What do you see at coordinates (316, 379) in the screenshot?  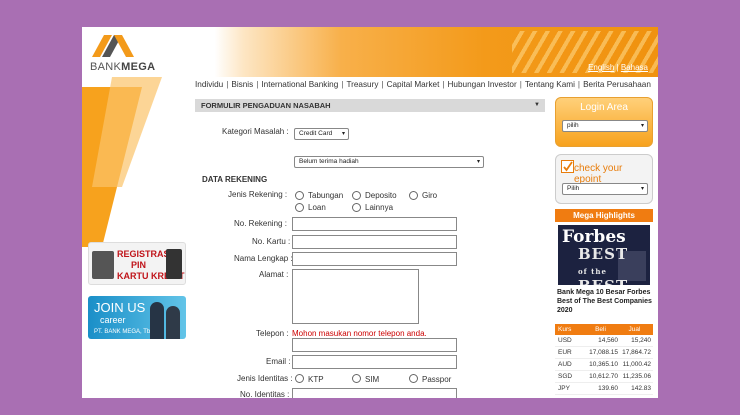 I see `radio-label-ktp: KTP` at bounding box center [316, 379].